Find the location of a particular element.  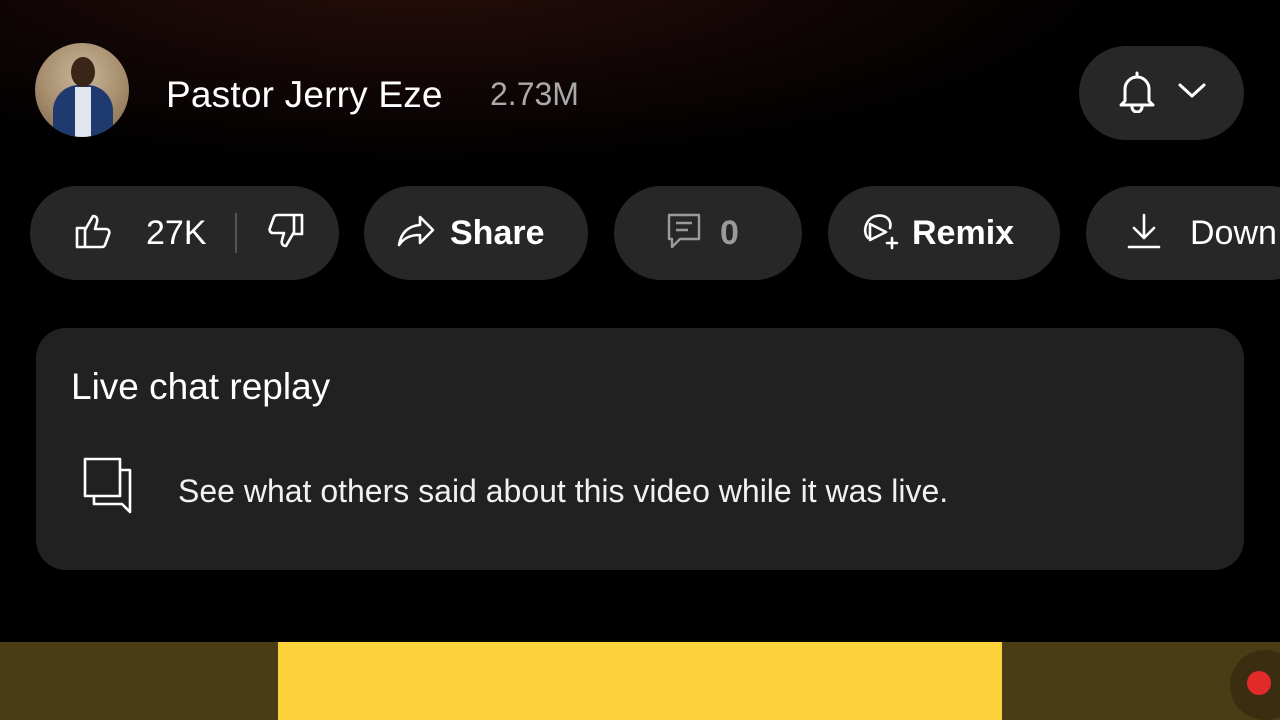

share-button: Share is located at coordinates (476, 233).